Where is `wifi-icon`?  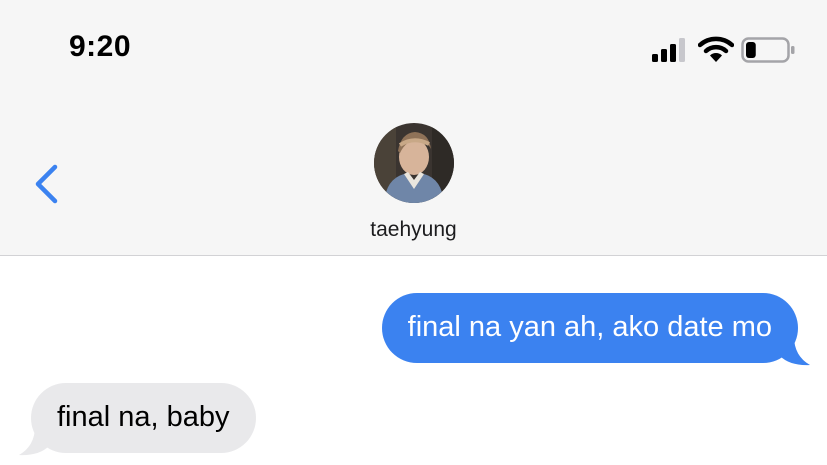
wifi-icon is located at coordinates (716, 49).